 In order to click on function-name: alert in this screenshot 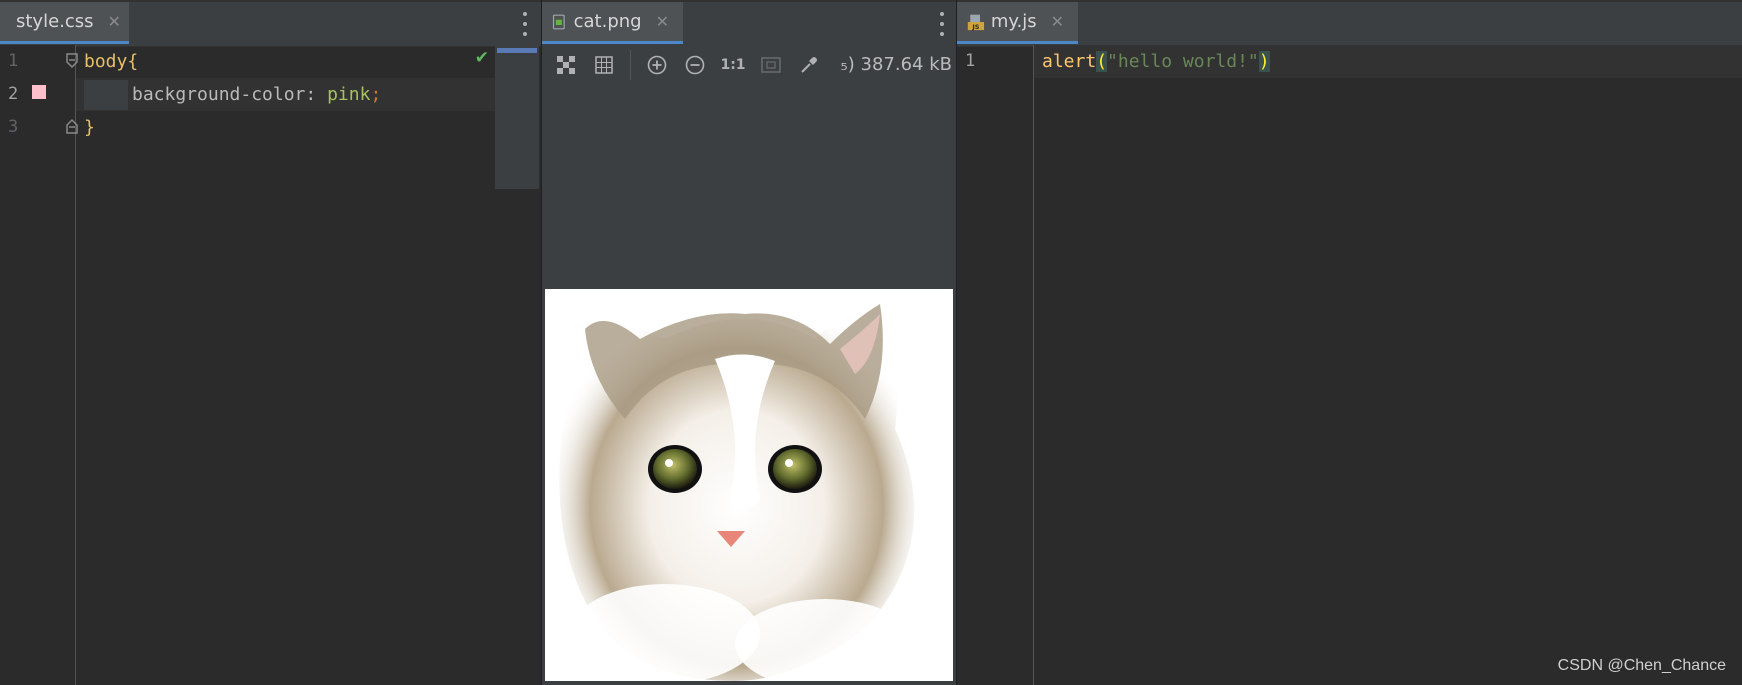, I will do `click(1069, 61)`.